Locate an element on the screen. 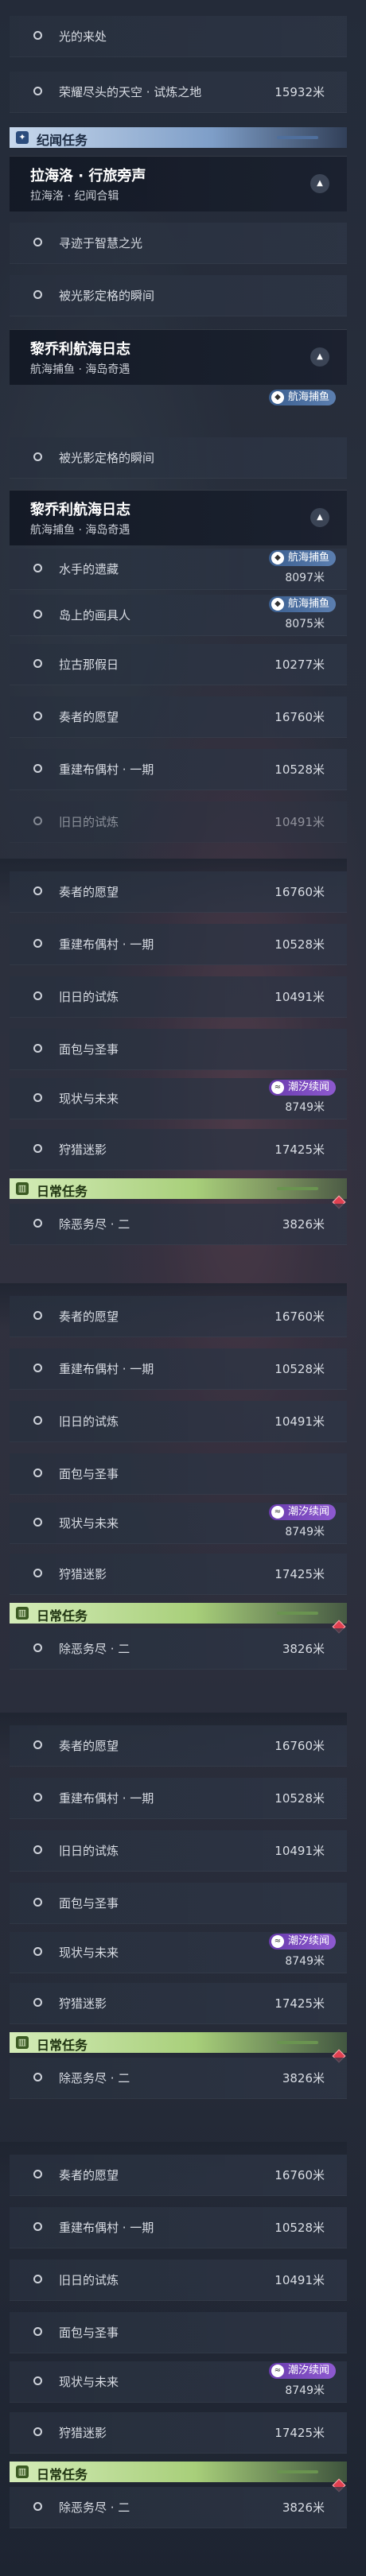 The image size is (366, 2576). quest-distance: 10491米 is located at coordinates (299, 822).